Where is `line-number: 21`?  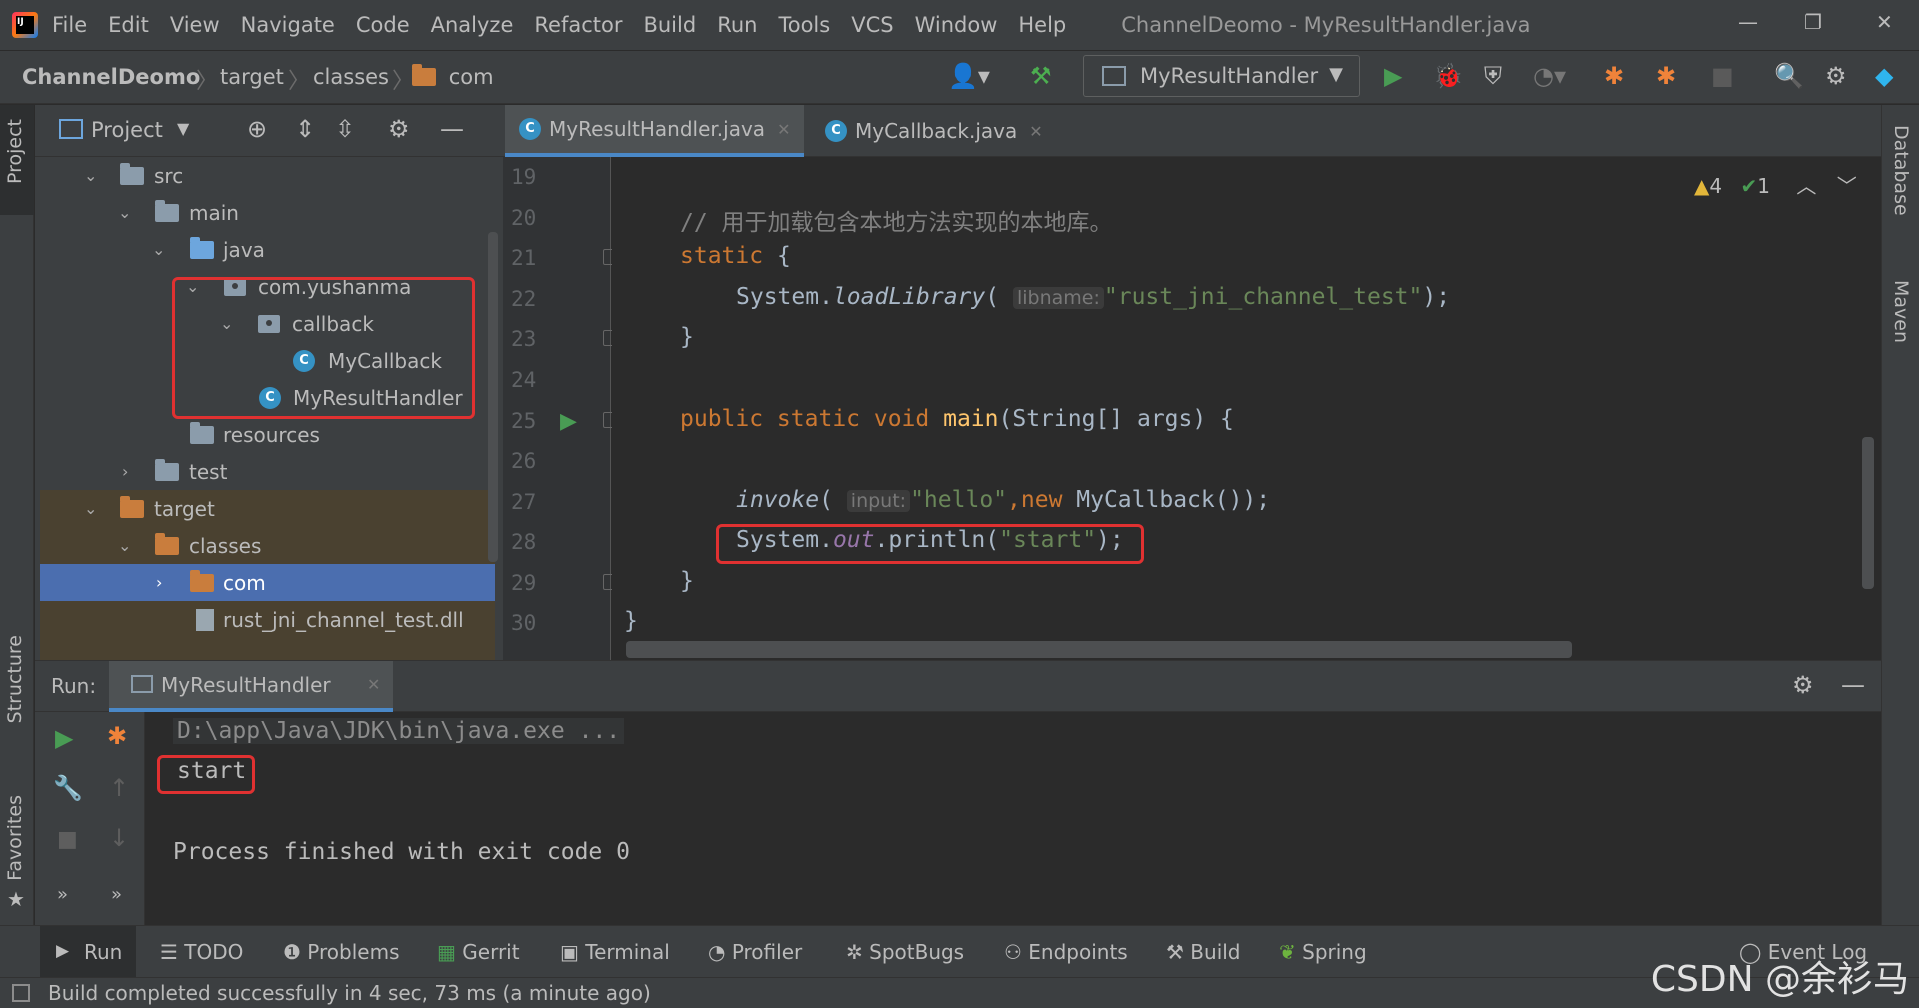
line-number: 21 is located at coordinates (524, 258).